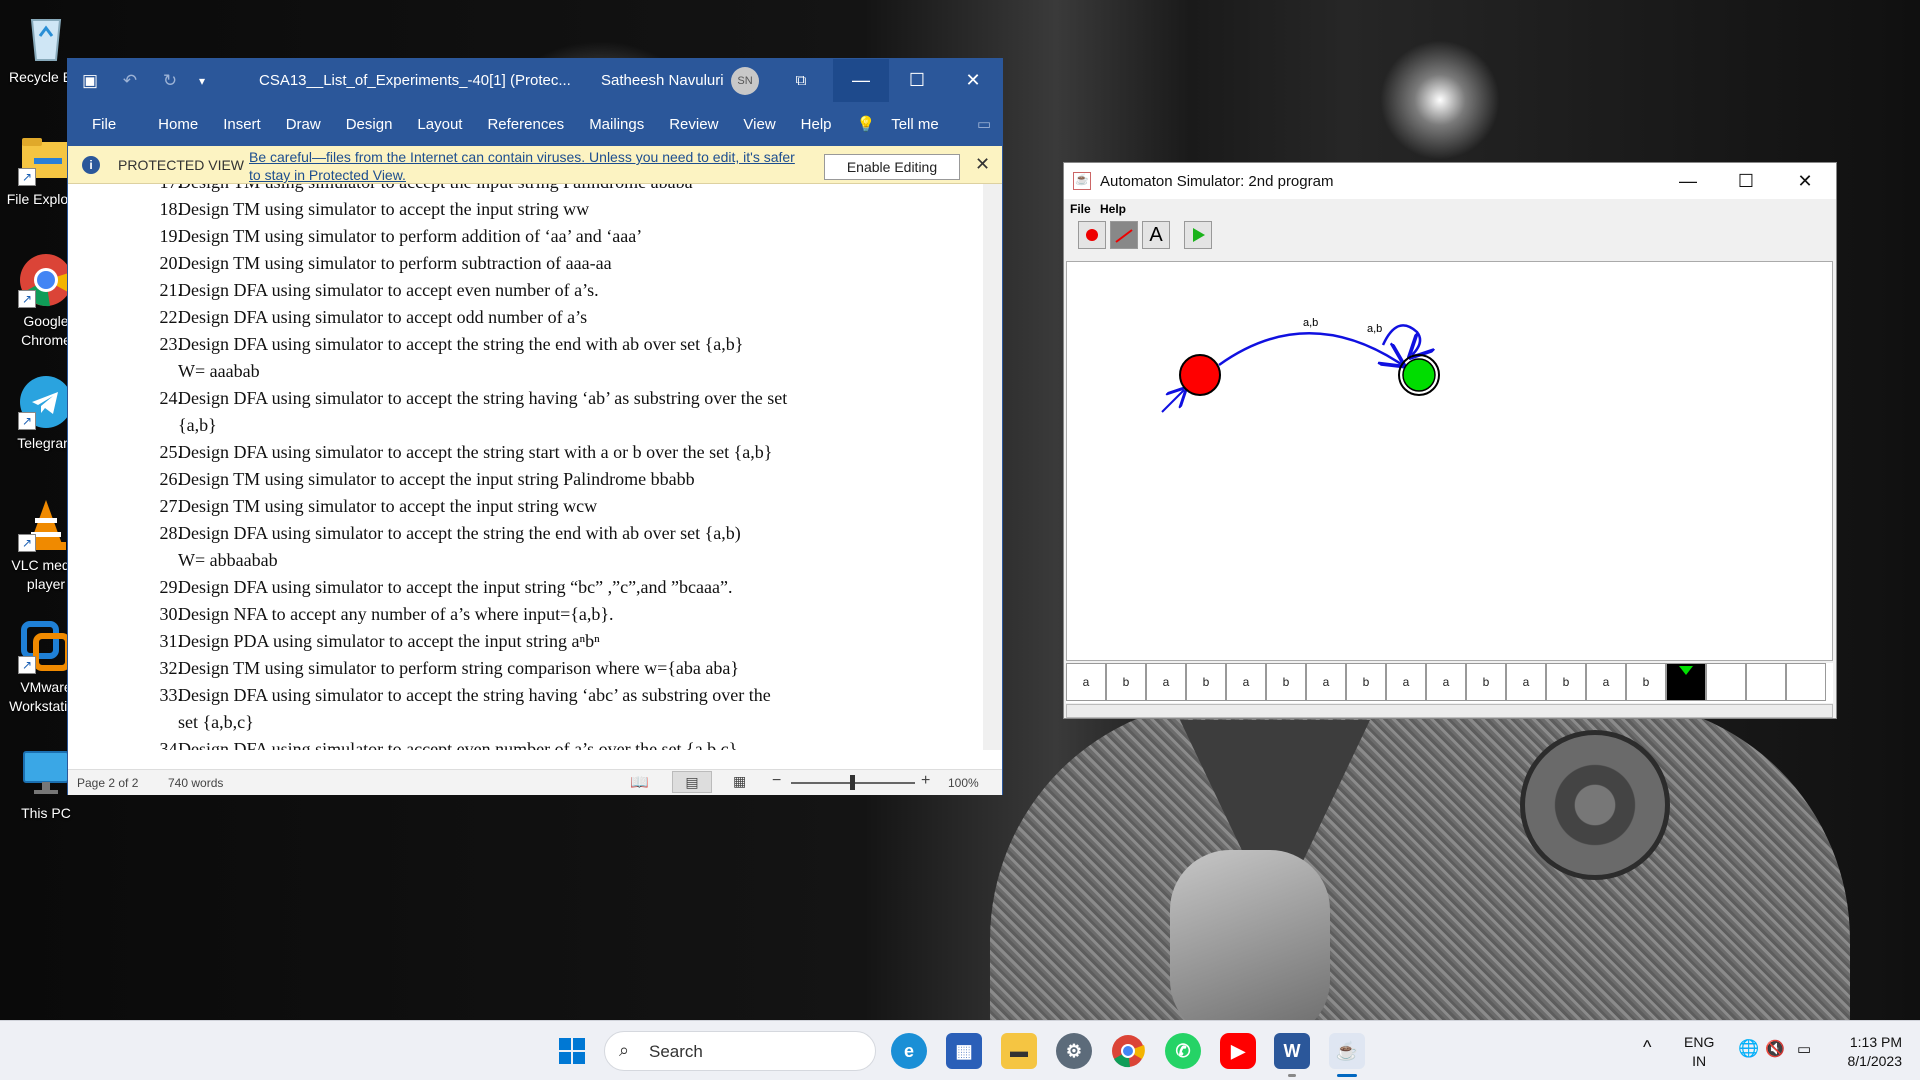 The width and height of the screenshot is (1920, 1080). What do you see at coordinates (1019, 1051) in the screenshot?
I see `file-explorer-icon: ▬` at bounding box center [1019, 1051].